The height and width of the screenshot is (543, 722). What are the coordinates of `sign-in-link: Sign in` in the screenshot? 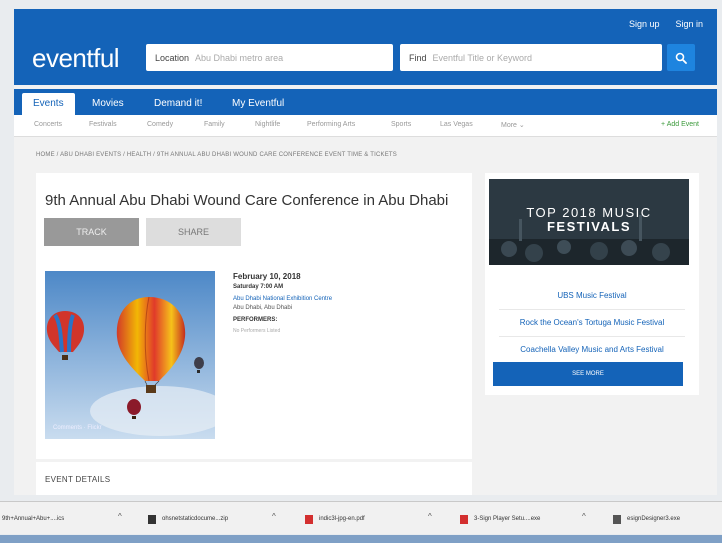 It's located at (689, 24).